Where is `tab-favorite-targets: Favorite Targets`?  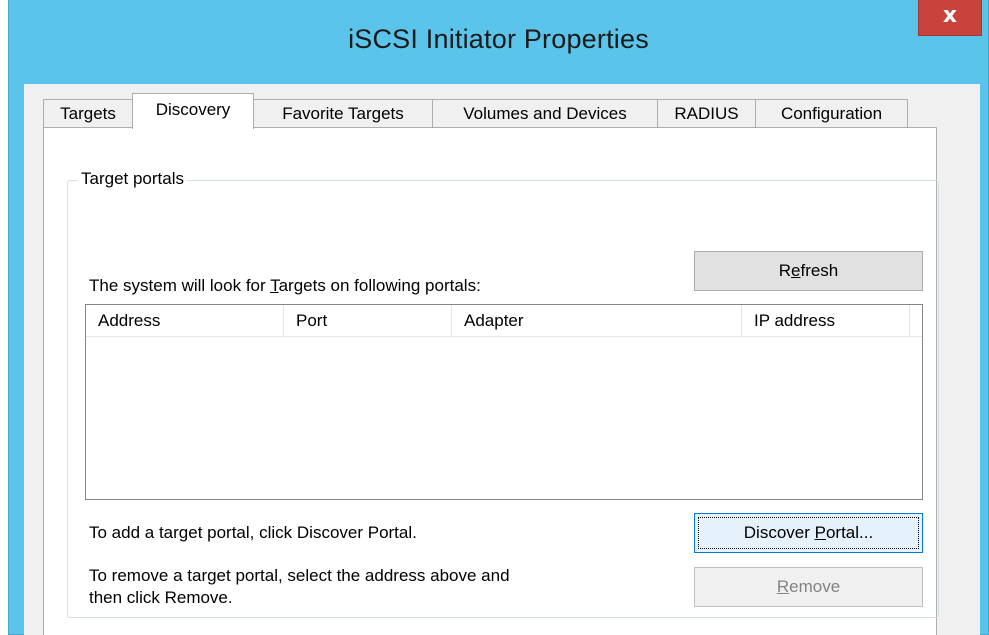
tab-favorite-targets: Favorite Targets is located at coordinates (343, 114).